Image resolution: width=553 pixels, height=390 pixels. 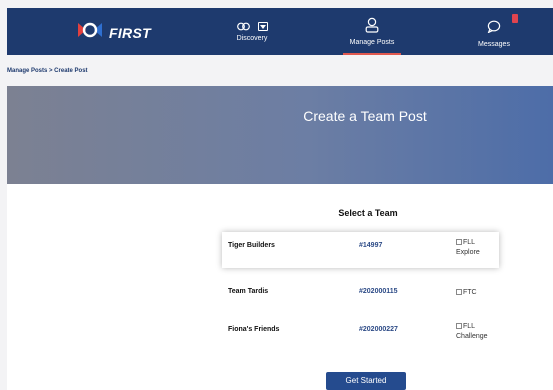 What do you see at coordinates (365, 116) in the screenshot?
I see `page-title: Create a Team Post` at bounding box center [365, 116].